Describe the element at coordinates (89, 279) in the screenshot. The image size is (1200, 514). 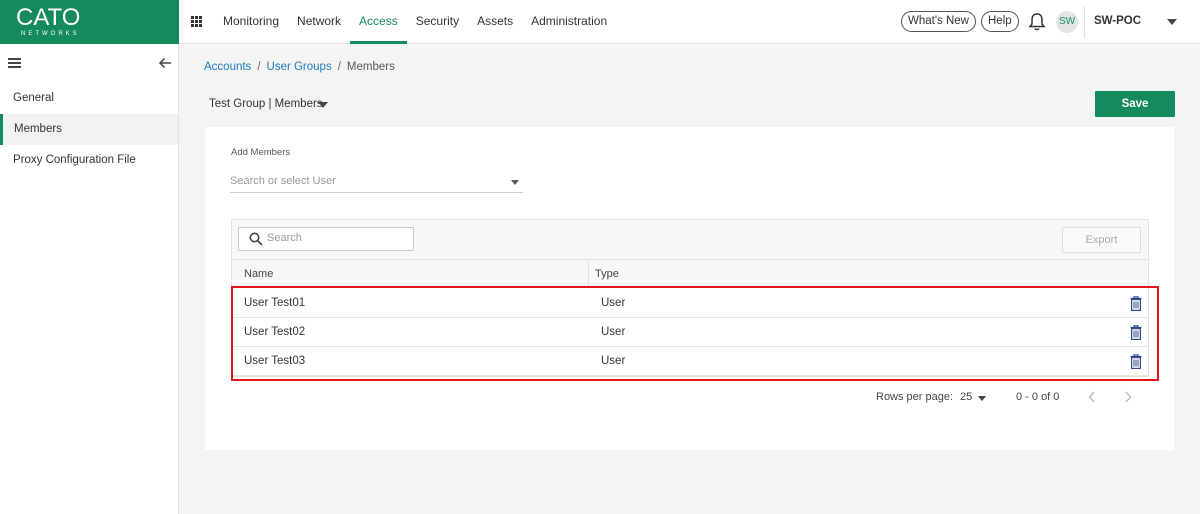
I see `sidebar: General Members Proxy Configuration File` at that location.